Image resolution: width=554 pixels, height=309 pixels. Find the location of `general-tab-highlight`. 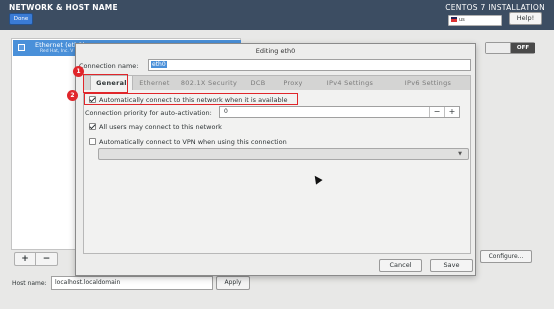

general-tab-highlight is located at coordinates (105, 83).